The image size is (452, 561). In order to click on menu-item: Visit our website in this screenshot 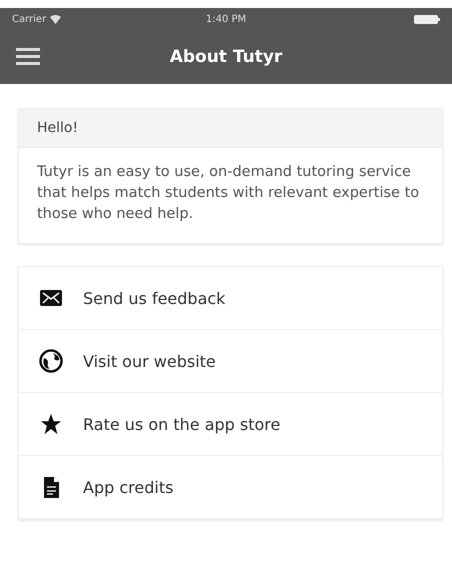, I will do `click(230, 361)`.